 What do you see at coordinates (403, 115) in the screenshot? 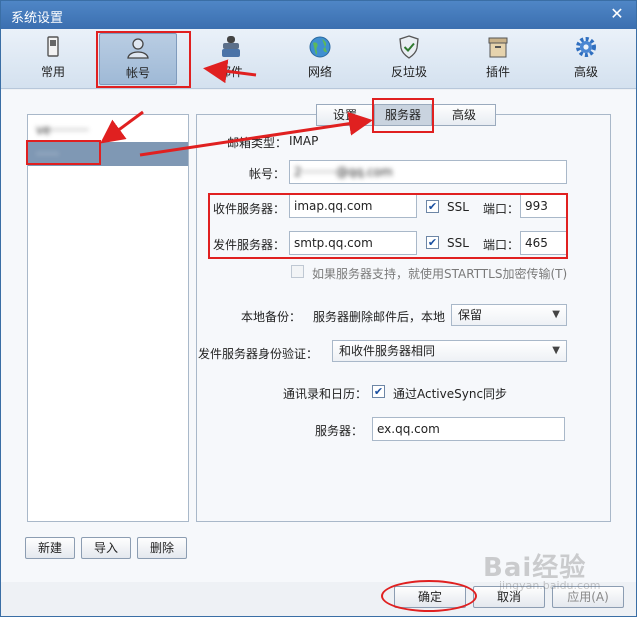
I see `tab-server: 服务器` at bounding box center [403, 115].